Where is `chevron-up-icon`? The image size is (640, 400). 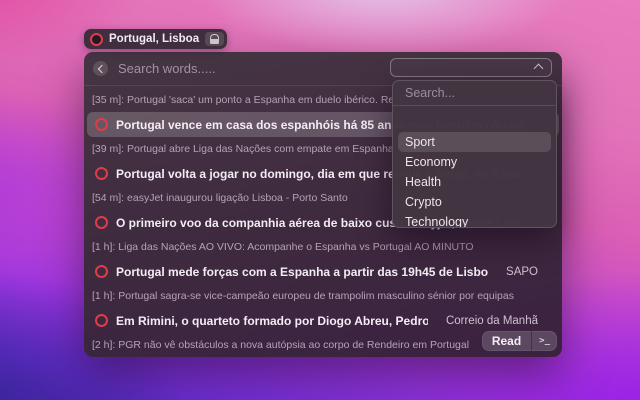 chevron-up-icon is located at coordinates (538, 68).